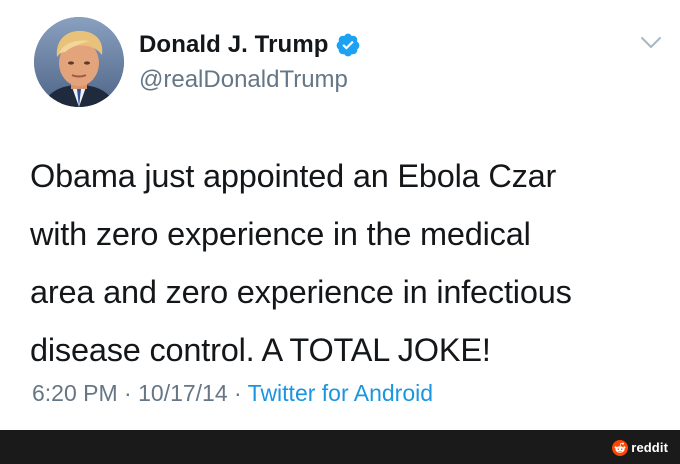 This screenshot has height=464, width=680. I want to click on verified-badge-icon, so click(347, 45).